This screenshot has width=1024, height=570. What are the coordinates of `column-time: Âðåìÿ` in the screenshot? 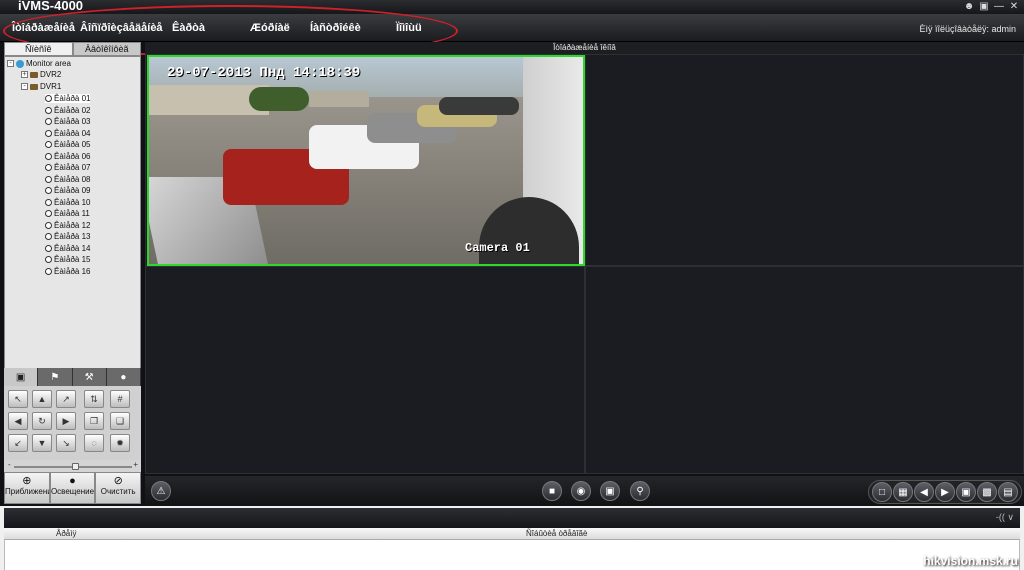 It's located at (66, 533).